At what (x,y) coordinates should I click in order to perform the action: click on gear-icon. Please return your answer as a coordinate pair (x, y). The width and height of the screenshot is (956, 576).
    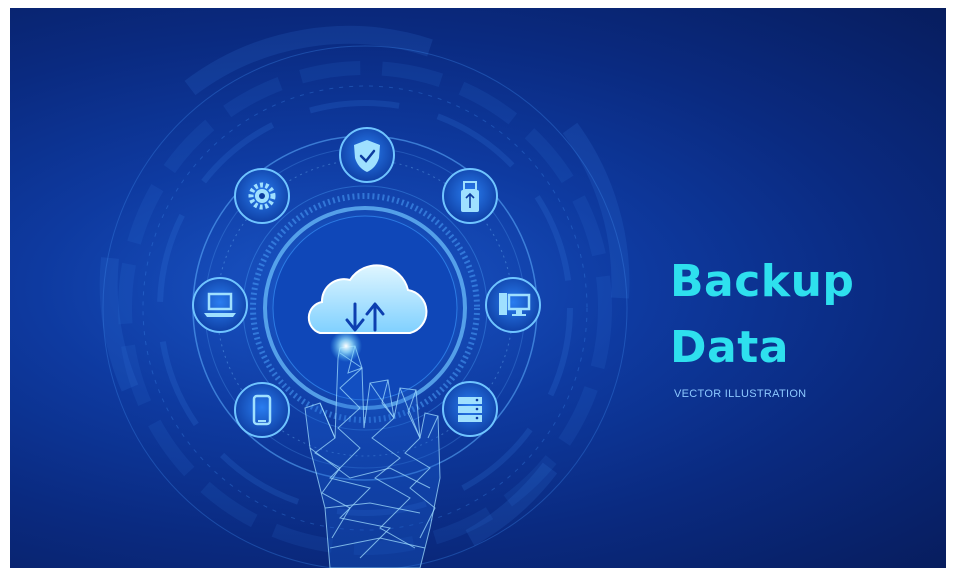
    Looking at the image, I should click on (262, 196).